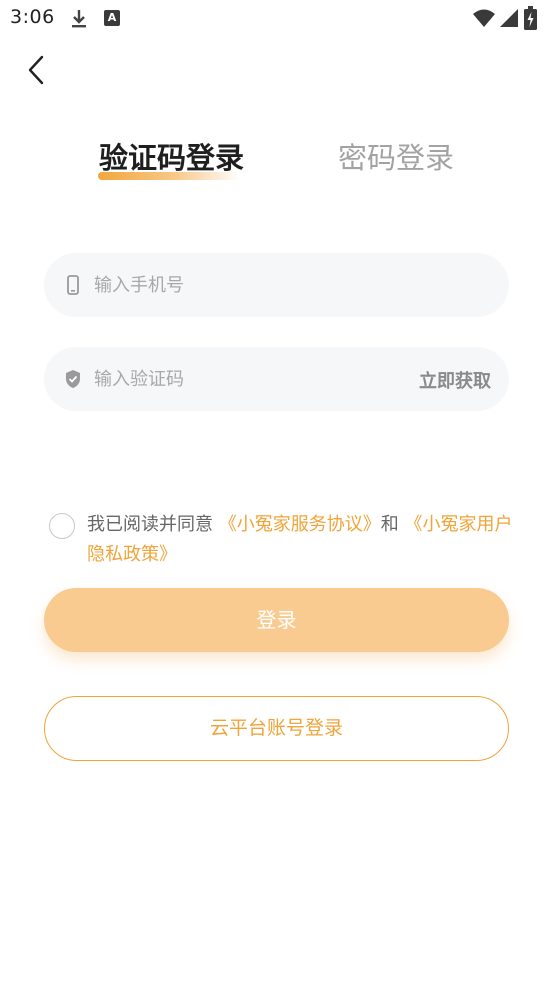  Describe the element at coordinates (484, 18) in the screenshot. I see `wifi-icon` at that location.